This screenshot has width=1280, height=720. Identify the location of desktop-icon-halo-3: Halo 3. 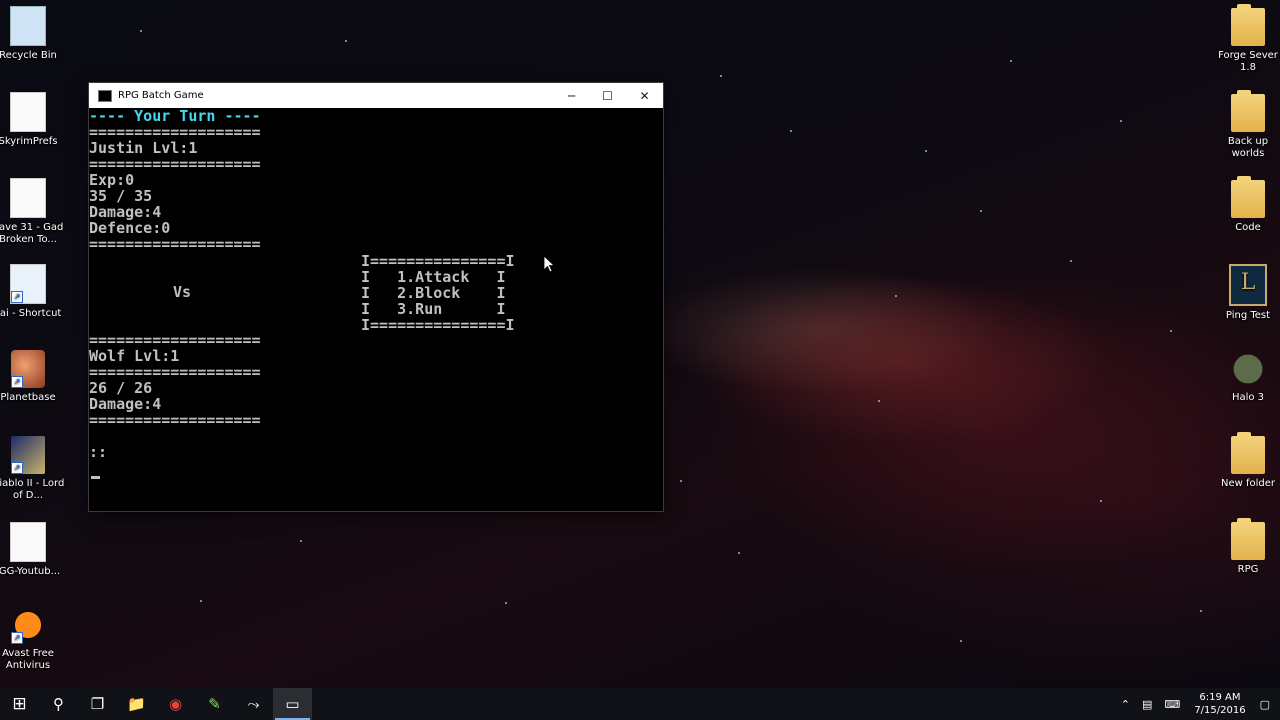
(1245, 377).